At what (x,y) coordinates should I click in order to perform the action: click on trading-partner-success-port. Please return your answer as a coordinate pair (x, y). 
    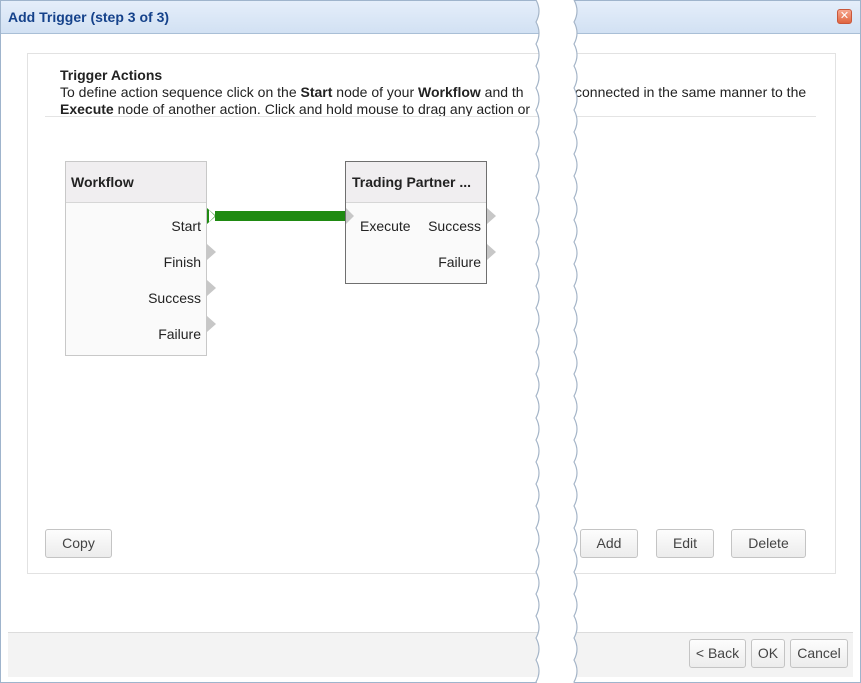
    Looking at the image, I should click on (491, 216).